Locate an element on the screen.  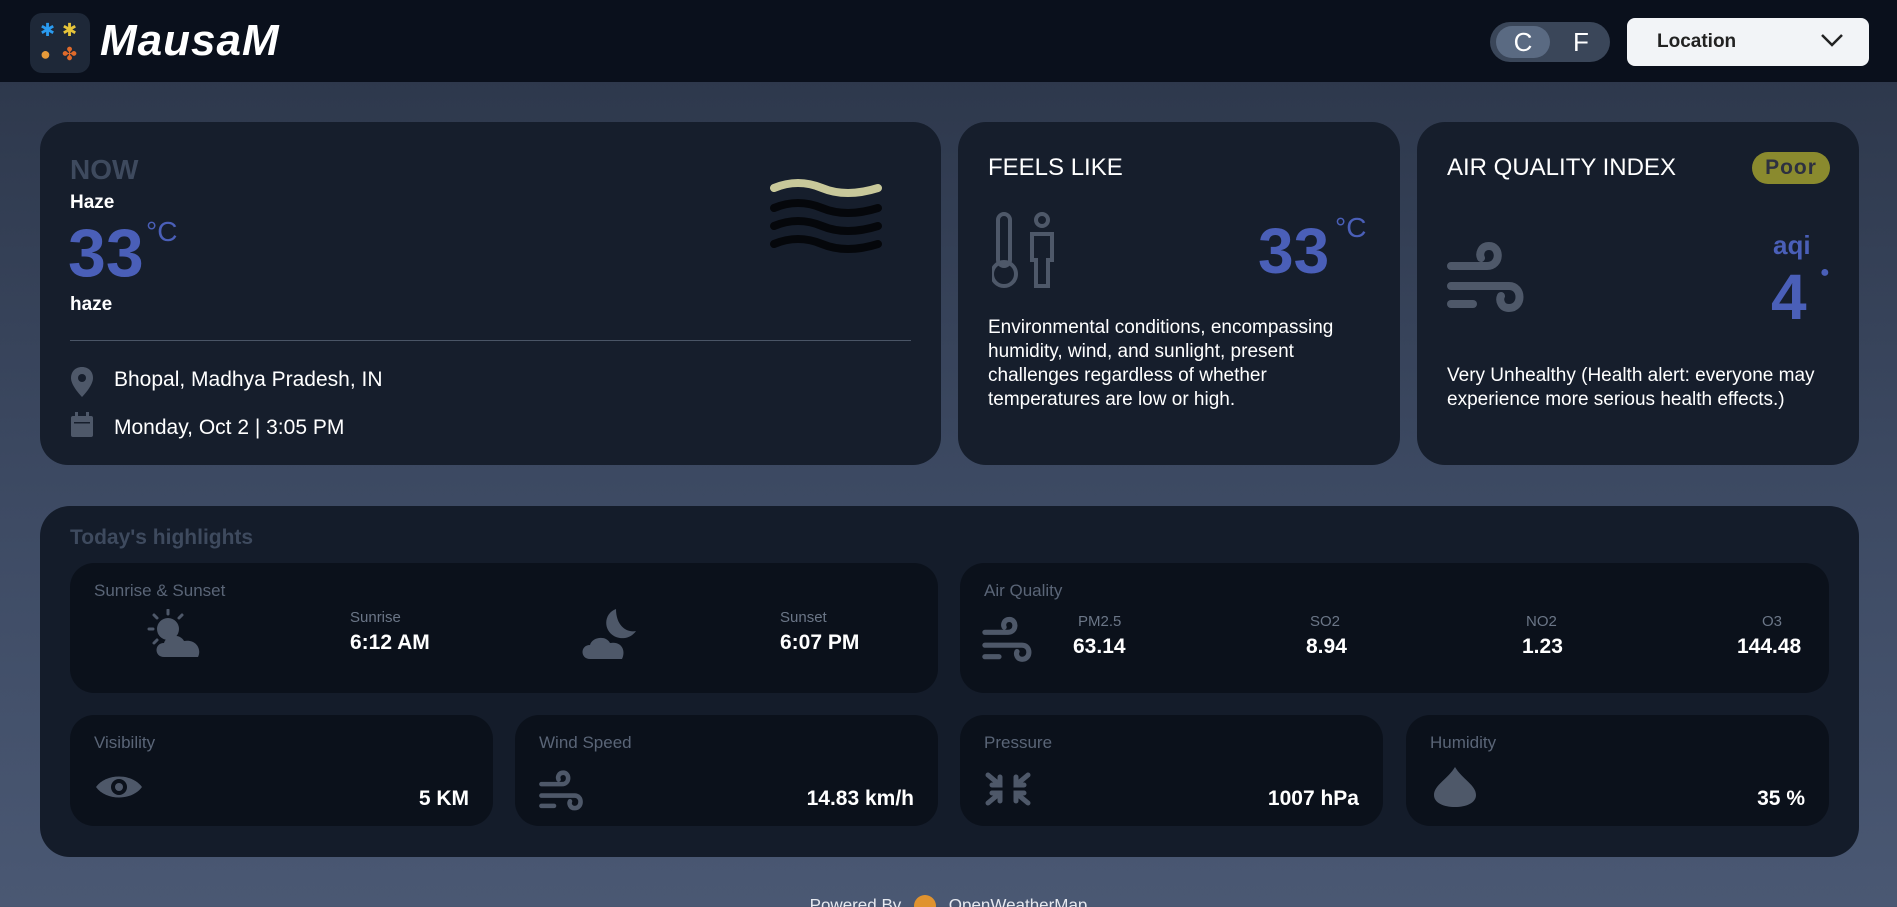
sun-small-icon: ✱ is located at coordinates (70, 30).